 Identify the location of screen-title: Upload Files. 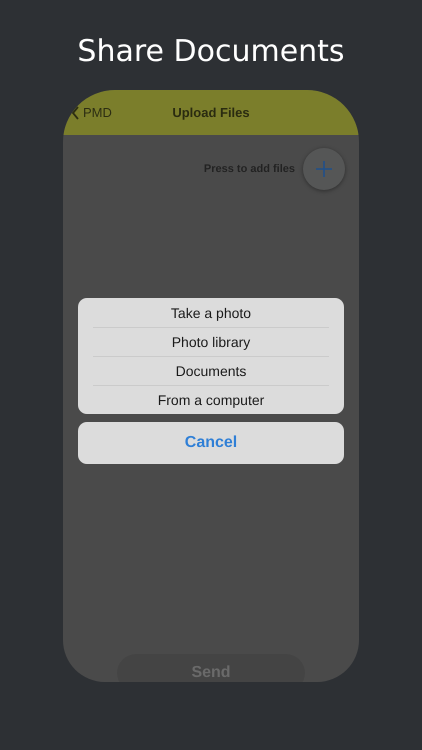
(211, 112).